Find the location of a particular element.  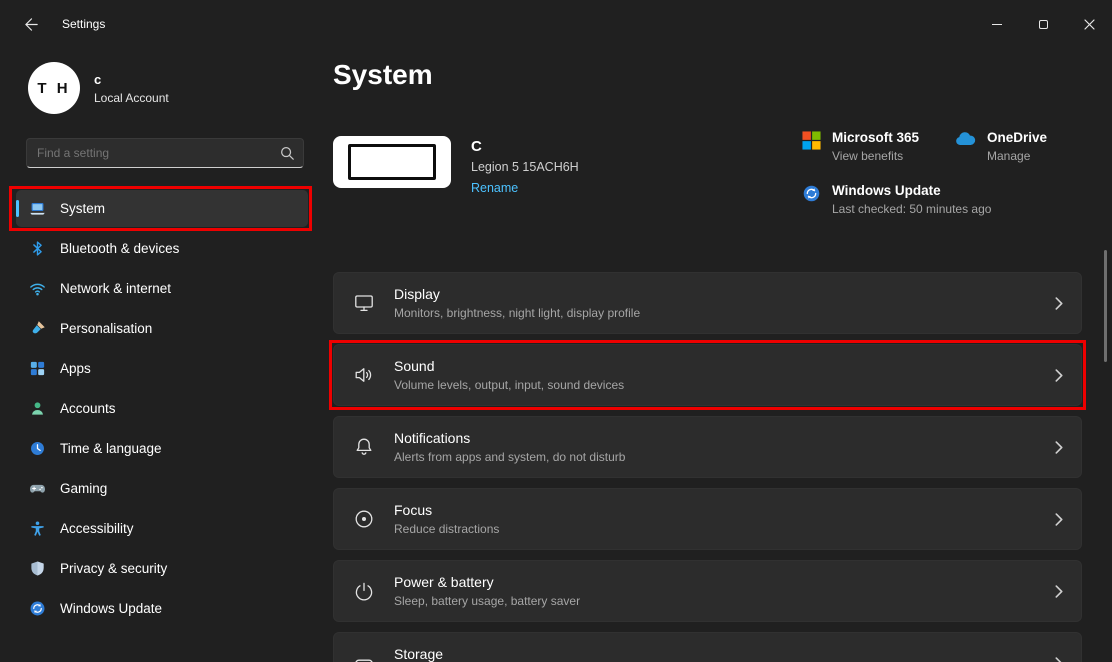

maximize-button is located at coordinates (1043, 24).